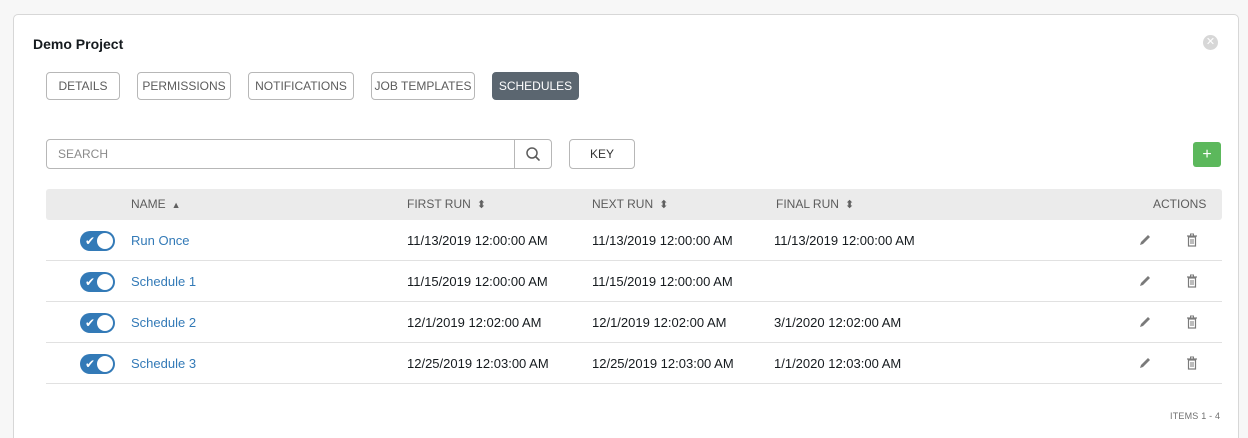 Image resolution: width=1248 pixels, height=438 pixels. Describe the element at coordinates (163, 322) in the screenshot. I see `schedule-name-link: Schedule 2` at that location.